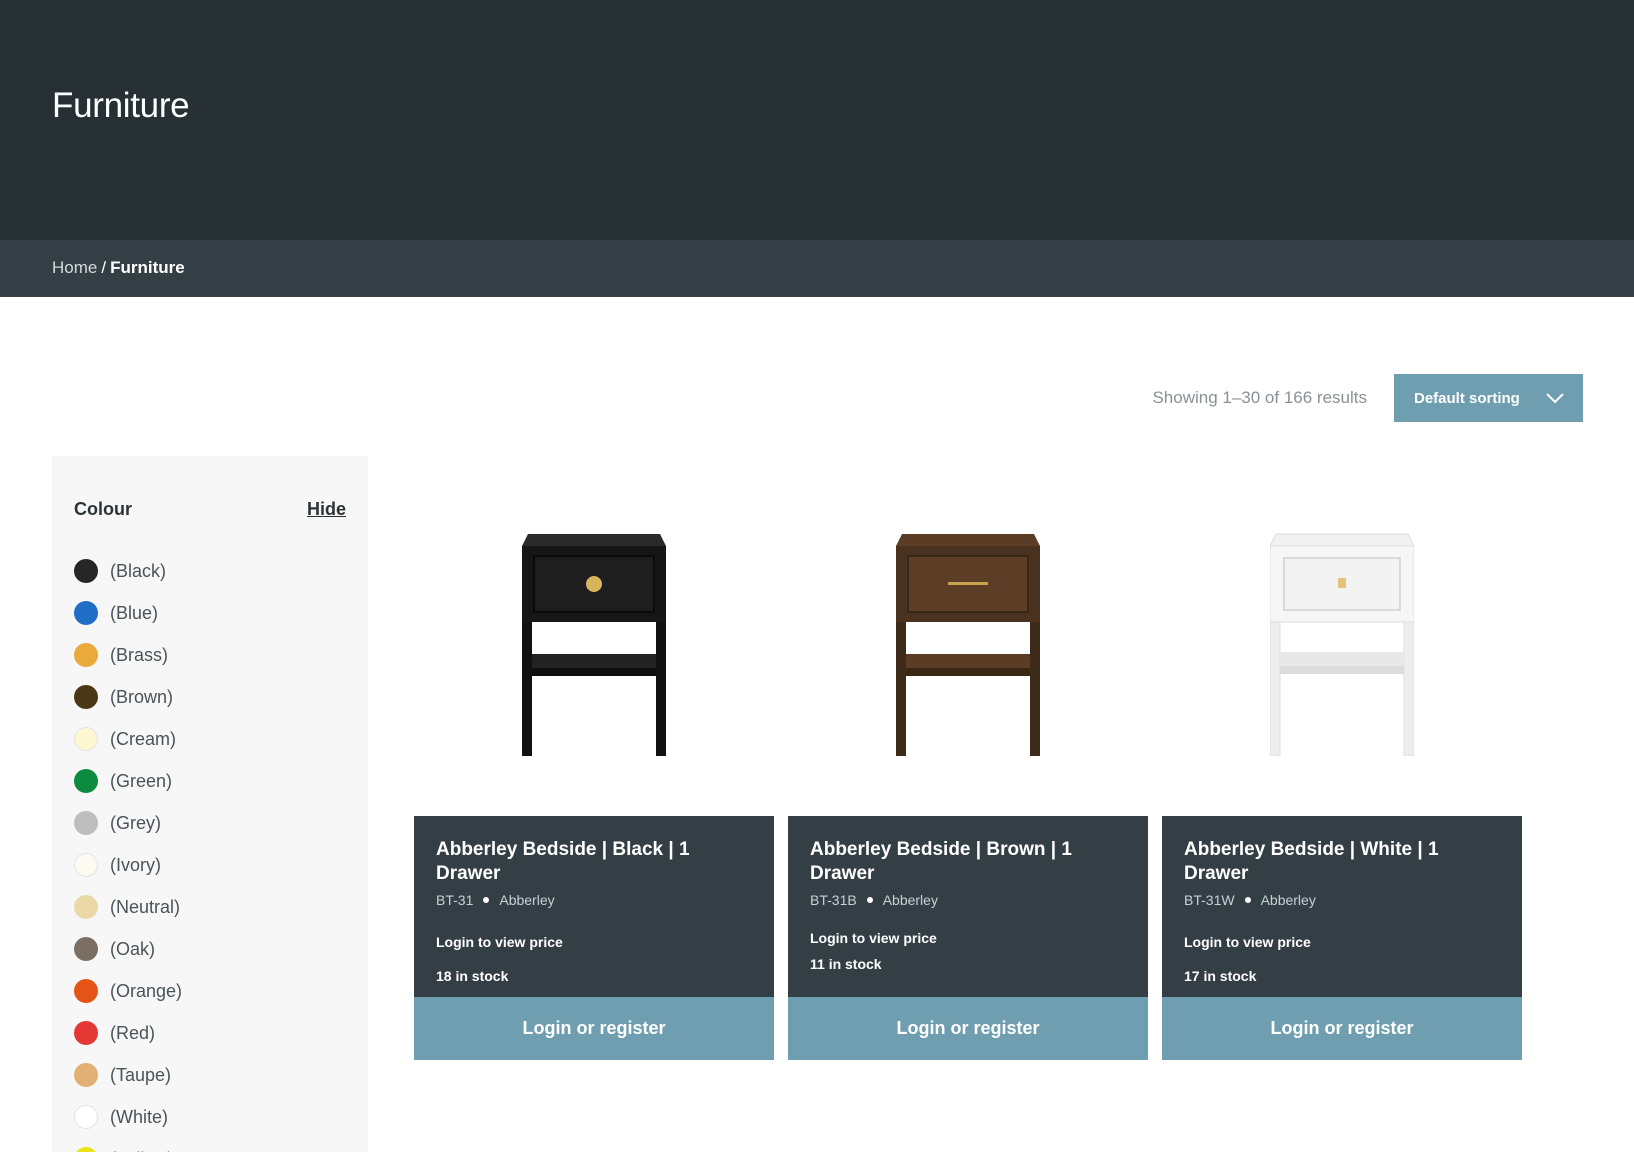 The image size is (1634, 1152). I want to click on colour-filter-option: (Brown), so click(128, 697).